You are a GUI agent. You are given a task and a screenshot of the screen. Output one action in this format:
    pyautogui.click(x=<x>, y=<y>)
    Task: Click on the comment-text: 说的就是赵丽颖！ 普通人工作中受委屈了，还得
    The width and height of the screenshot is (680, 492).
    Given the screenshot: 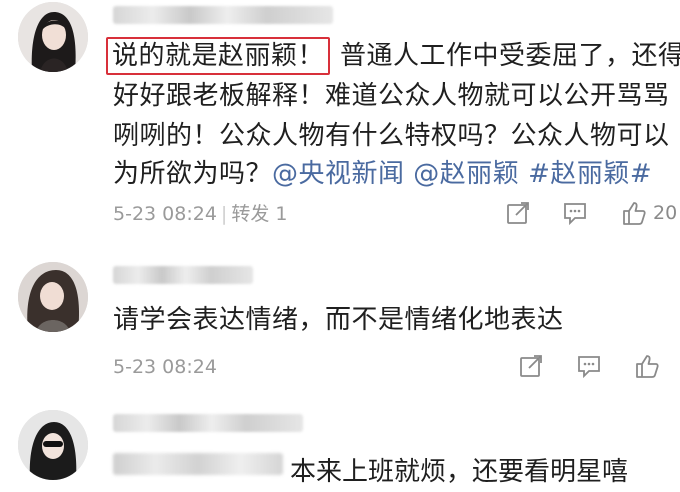 What is the action you would take?
    pyautogui.click(x=393, y=56)
    